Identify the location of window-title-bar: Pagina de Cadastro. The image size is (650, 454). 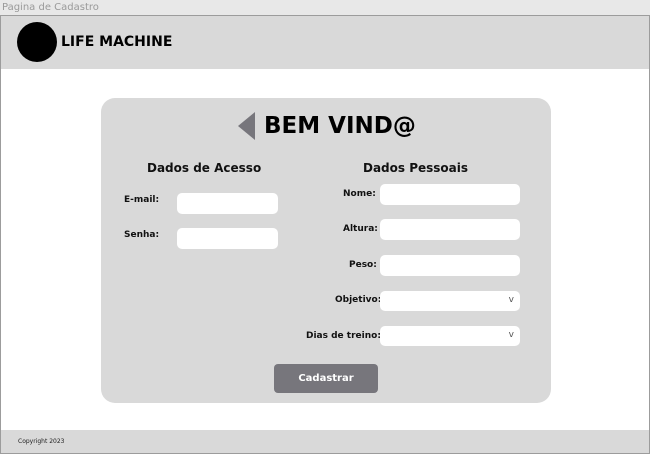
(325, 7).